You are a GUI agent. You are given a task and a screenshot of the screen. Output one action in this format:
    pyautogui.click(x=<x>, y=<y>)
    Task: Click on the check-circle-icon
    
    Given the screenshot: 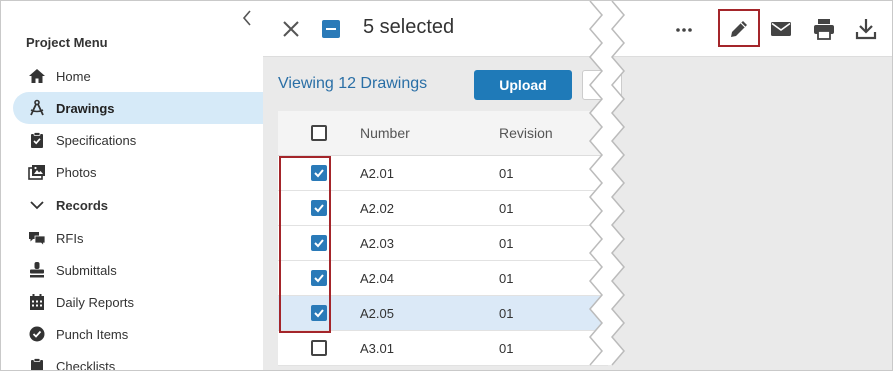 What is the action you would take?
    pyautogui.click(x=37, y=334)
    